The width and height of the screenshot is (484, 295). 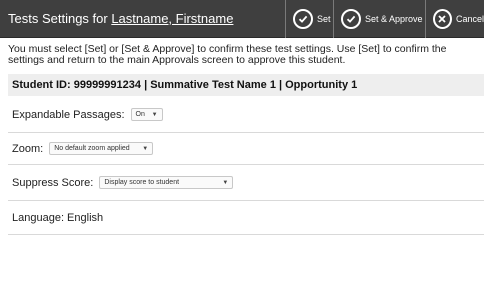 What do you see at coordinates (68, 114) in the screenshot?
I see `expandable-passages-label: Expandable Passages:` at bounding box center [68, 114].